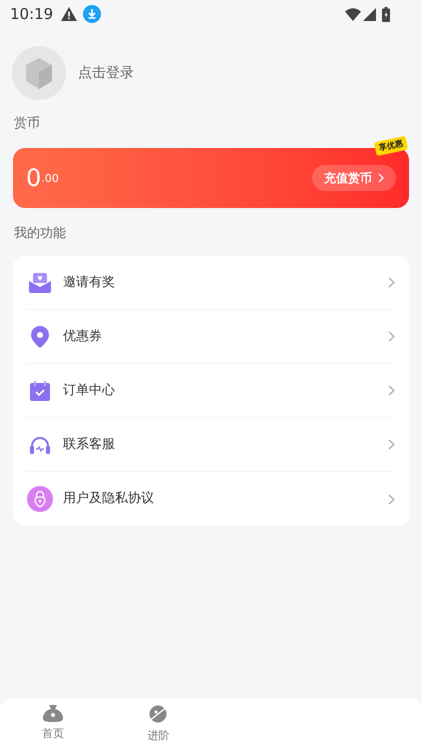  What do you see at coordinates (92, 14) in the screenshot?
I see `download-icon` at bounding box center [92, 14].